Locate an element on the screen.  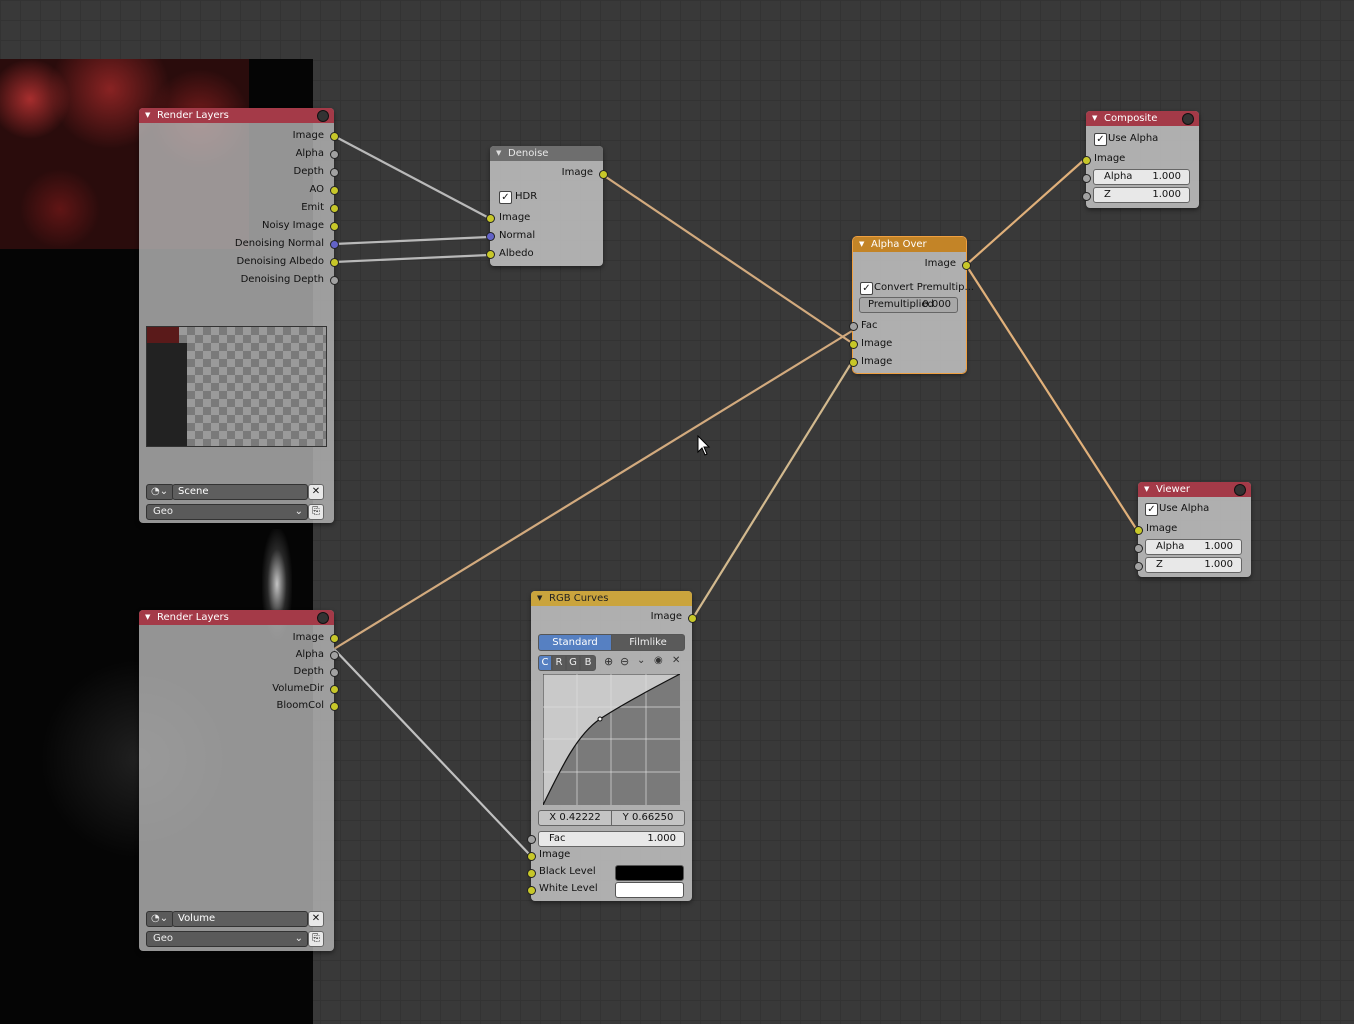
preview-thumbnail is located at coordinates (236, 386).